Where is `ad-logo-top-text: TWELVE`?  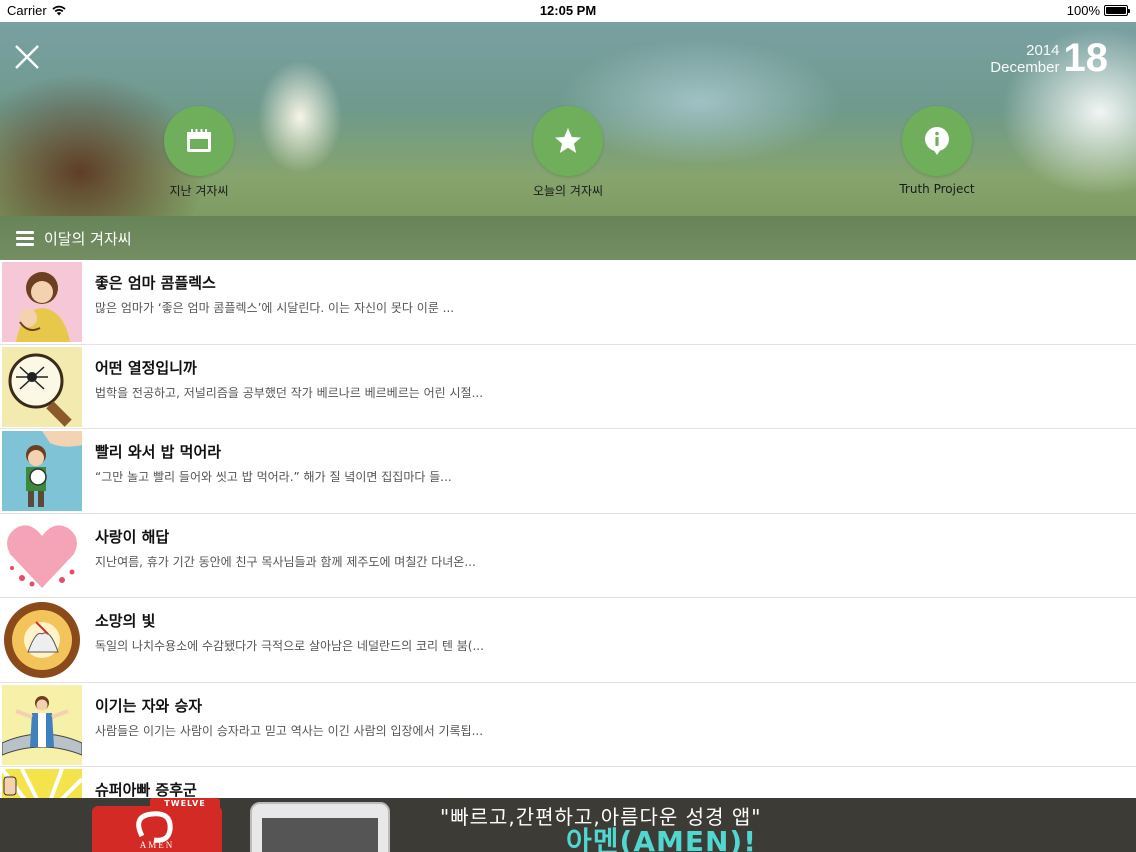 ad-logo-top-text: TWELVE is located at coordinates (185, 804).